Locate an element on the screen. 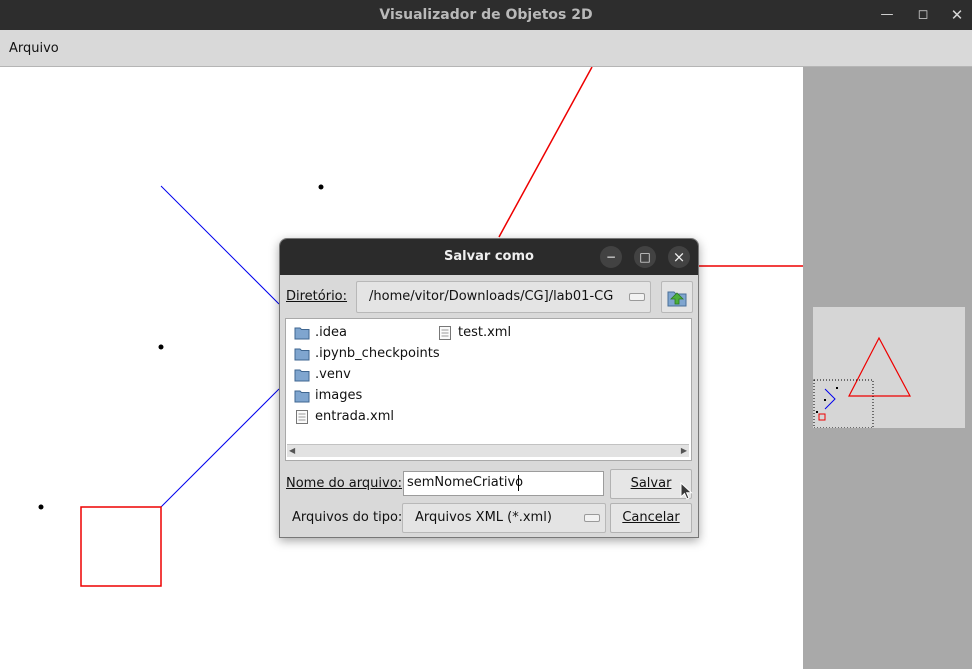 The width and height of the screenshot is (972, 669). directory-combobox: /home/vitor/Downloads/CG]/lab01-CG is located at coordinates (503, 297).